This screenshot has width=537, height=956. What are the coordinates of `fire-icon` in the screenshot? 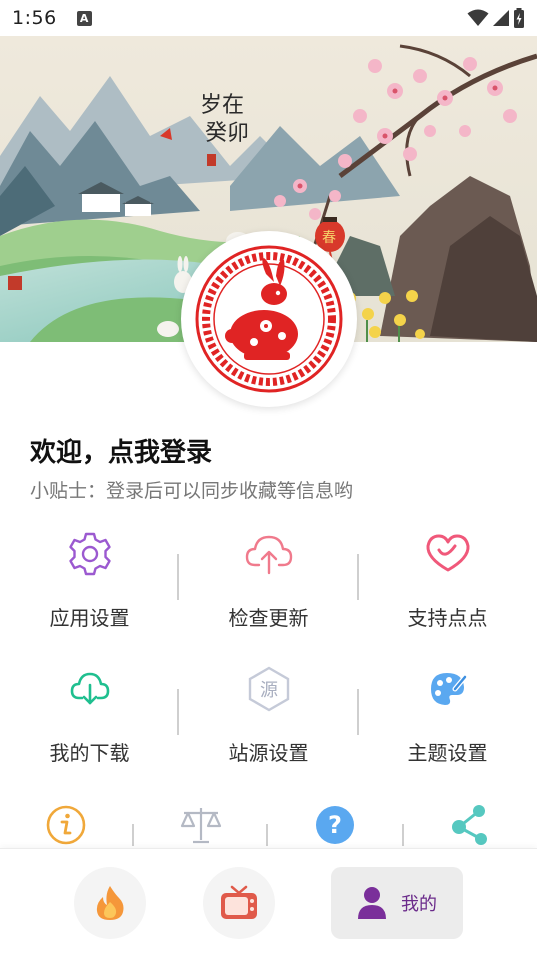 It's located at (110, 903).